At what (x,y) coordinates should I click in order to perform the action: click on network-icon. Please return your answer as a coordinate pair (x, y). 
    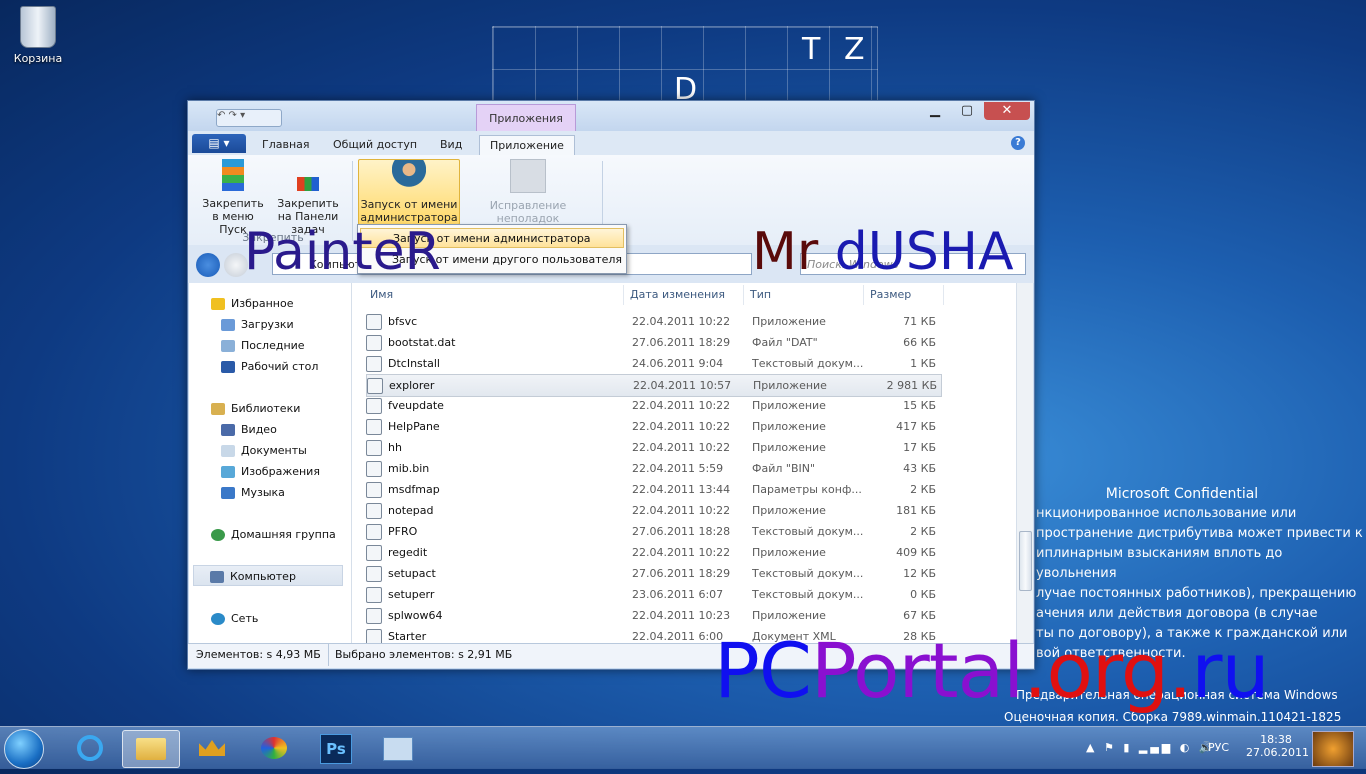
    Looking at the image, I should click on (218, 619).